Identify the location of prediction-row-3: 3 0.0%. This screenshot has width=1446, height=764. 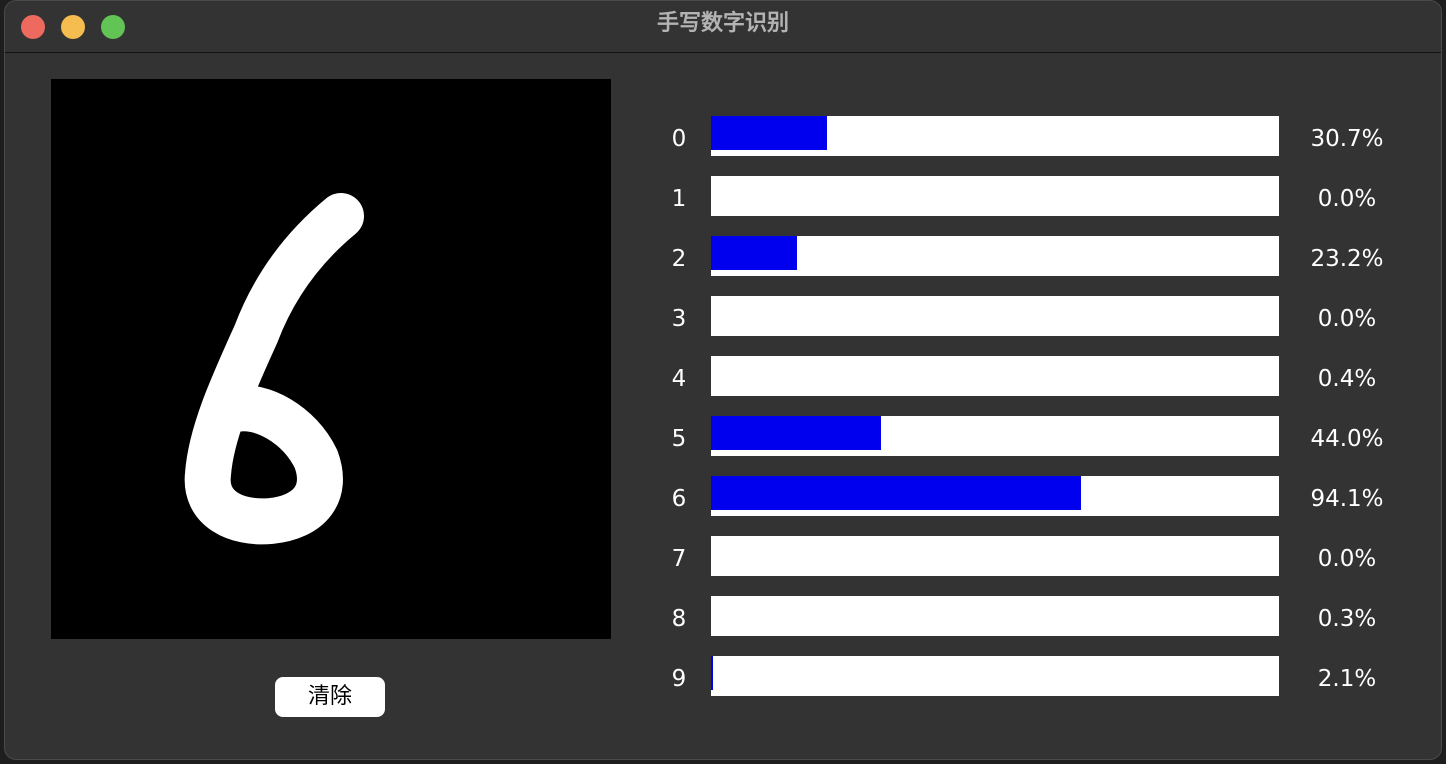
(1031, 316).